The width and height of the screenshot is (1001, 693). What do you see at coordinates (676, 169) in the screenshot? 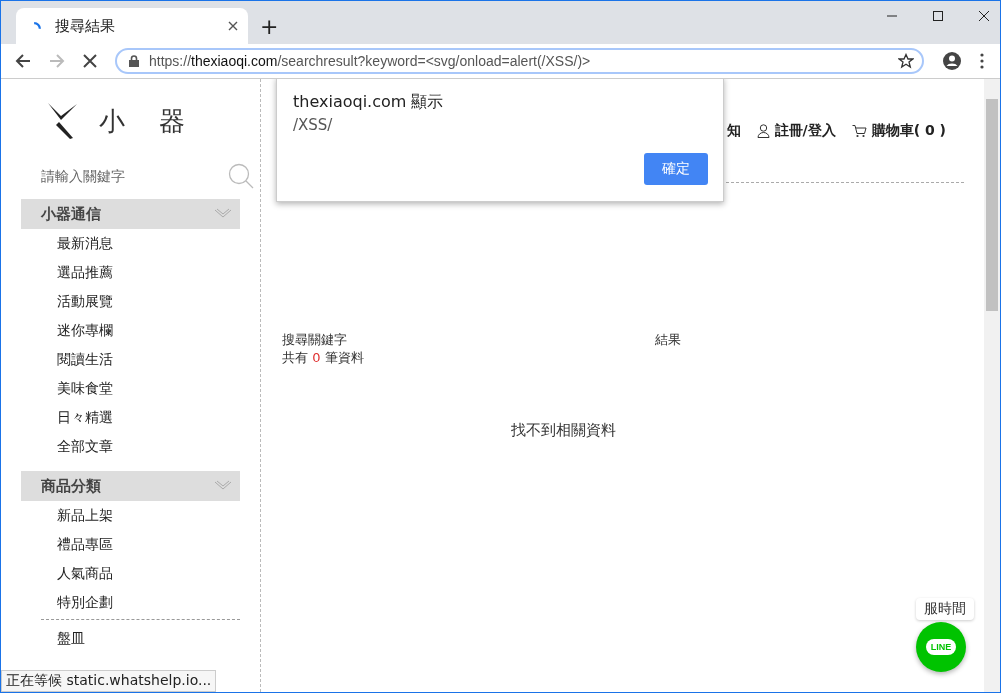
I see `ok-button: 確定` at bounding box center [676, 169].